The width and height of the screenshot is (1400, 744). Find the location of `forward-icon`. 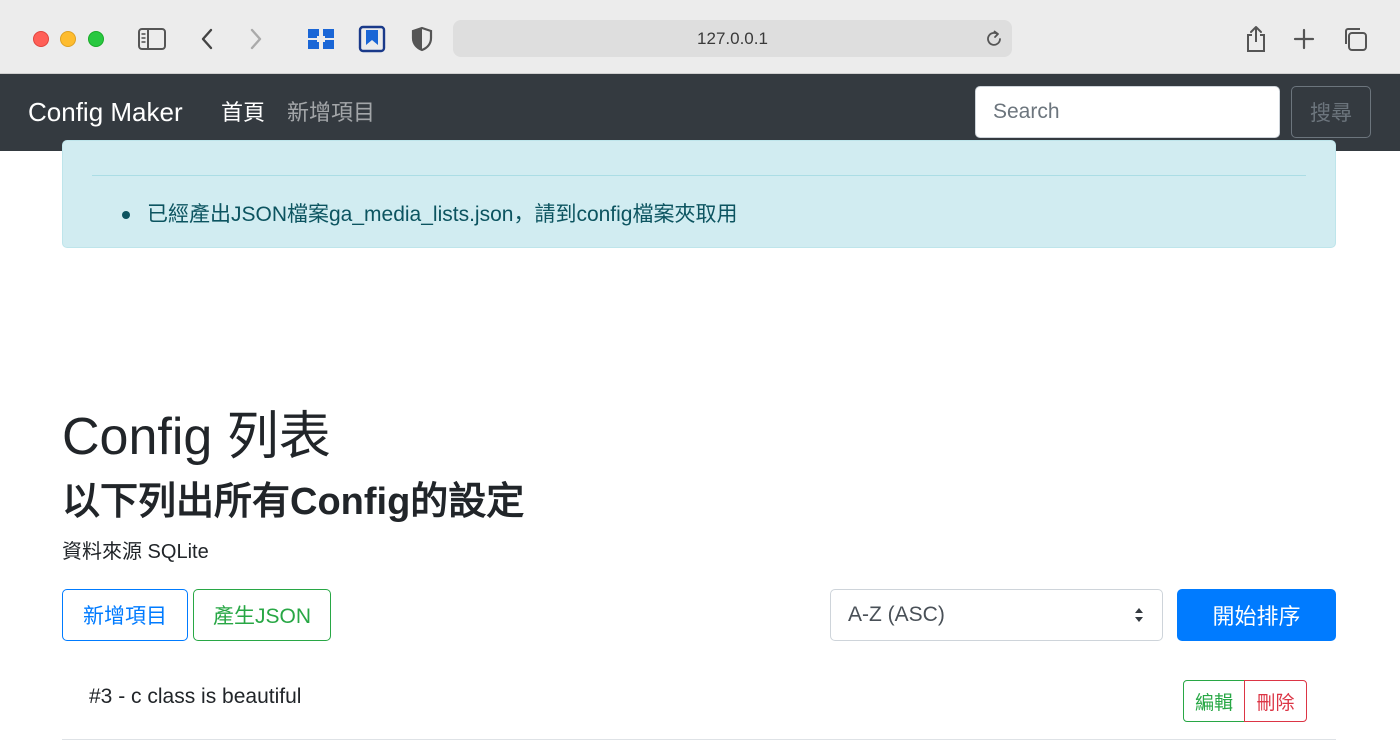

forward-icon is located at coordinates (256, 39).